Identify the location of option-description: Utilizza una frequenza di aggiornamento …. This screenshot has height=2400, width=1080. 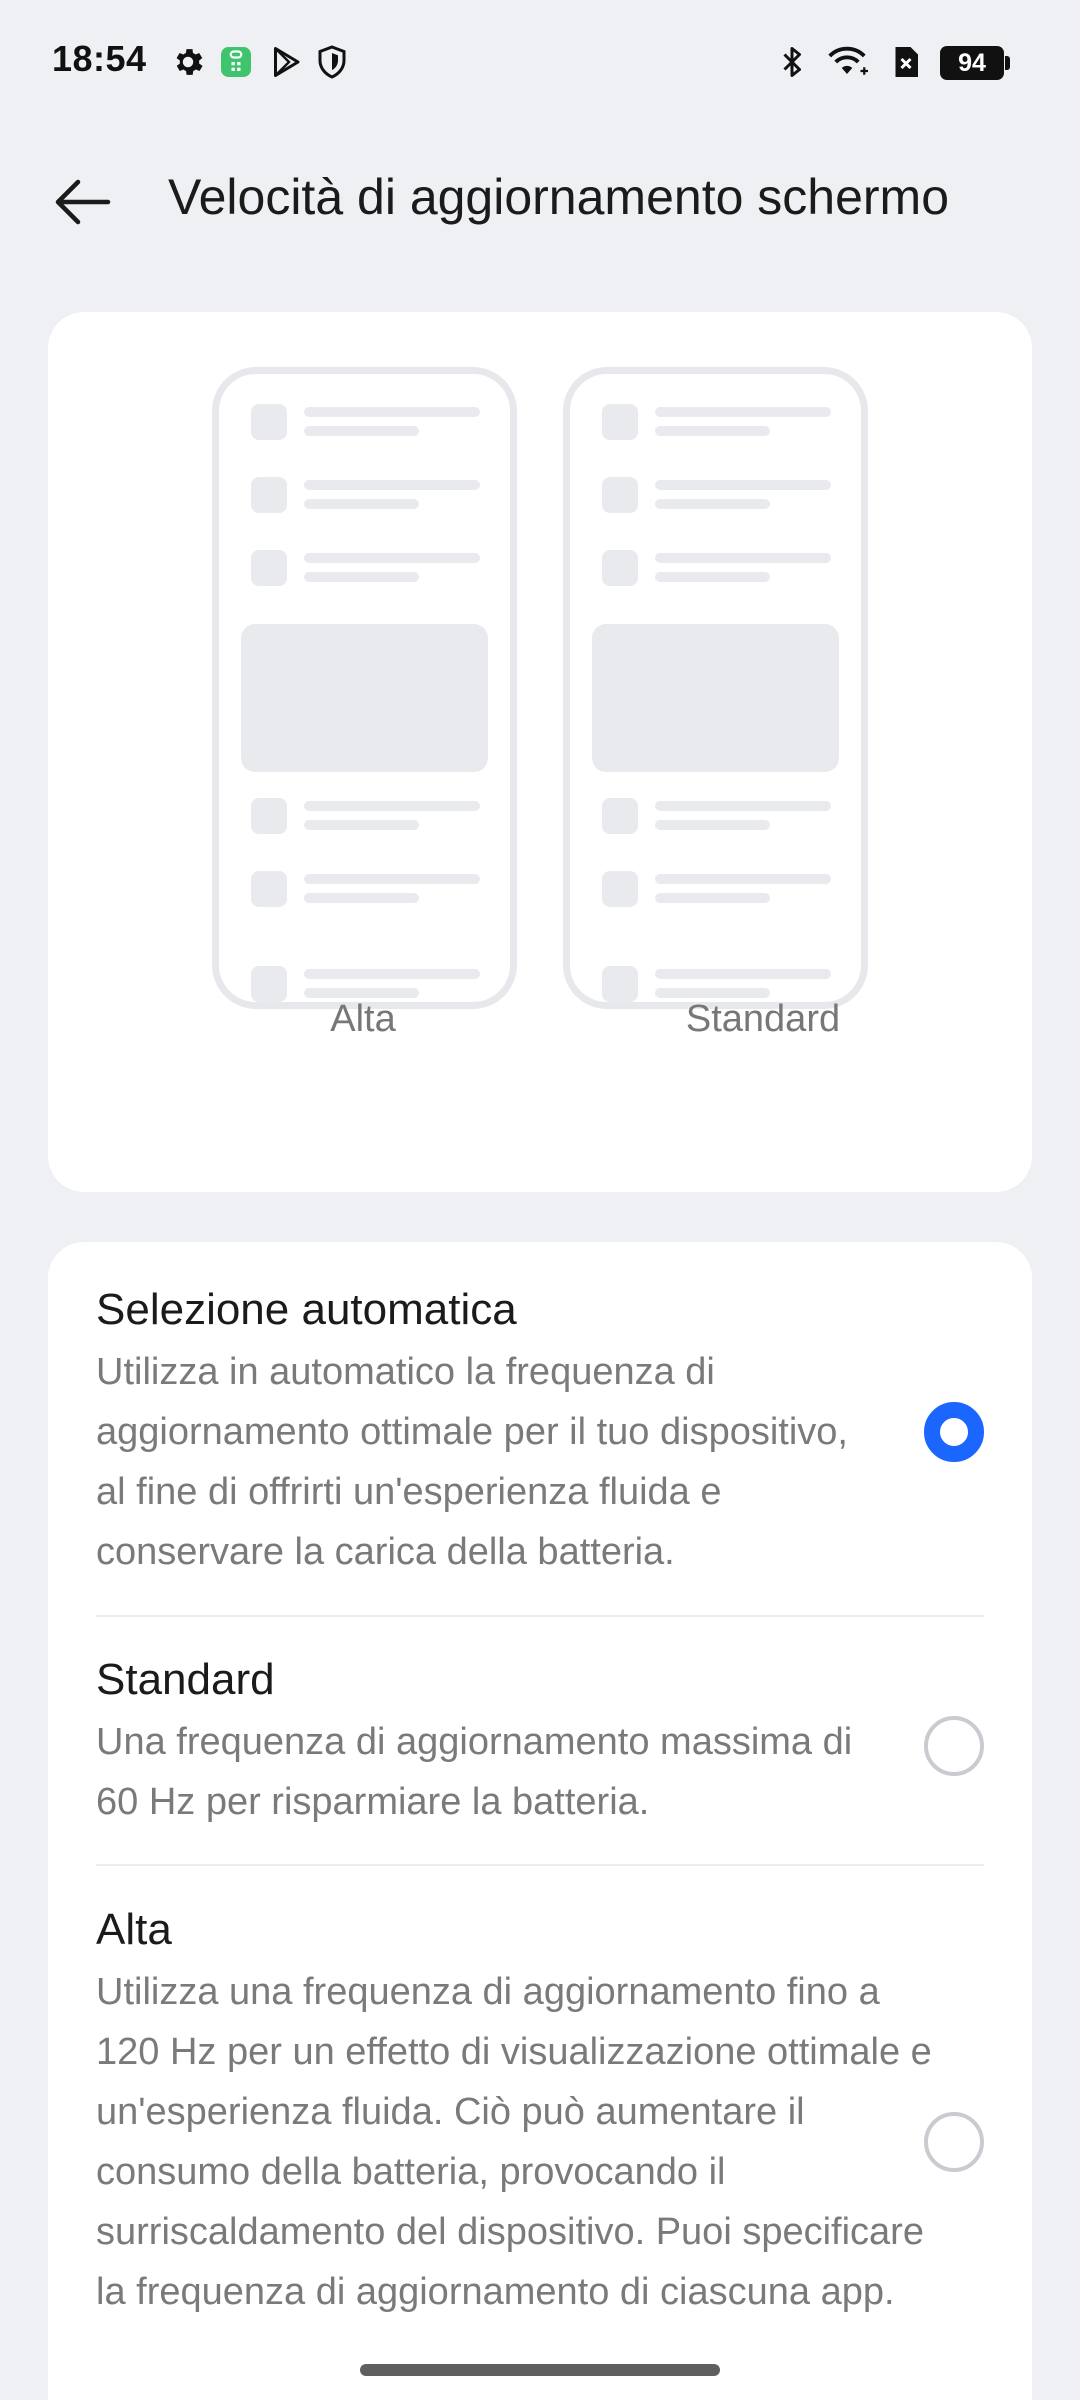
(514, 2142).